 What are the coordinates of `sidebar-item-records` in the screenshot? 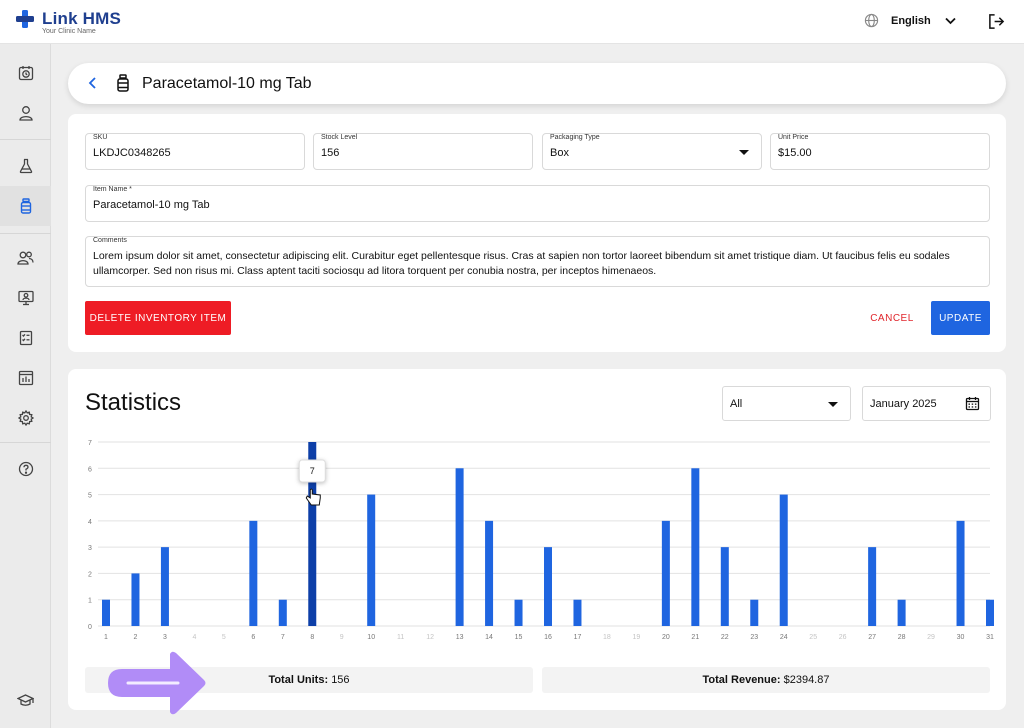 It's located at (25, 338).